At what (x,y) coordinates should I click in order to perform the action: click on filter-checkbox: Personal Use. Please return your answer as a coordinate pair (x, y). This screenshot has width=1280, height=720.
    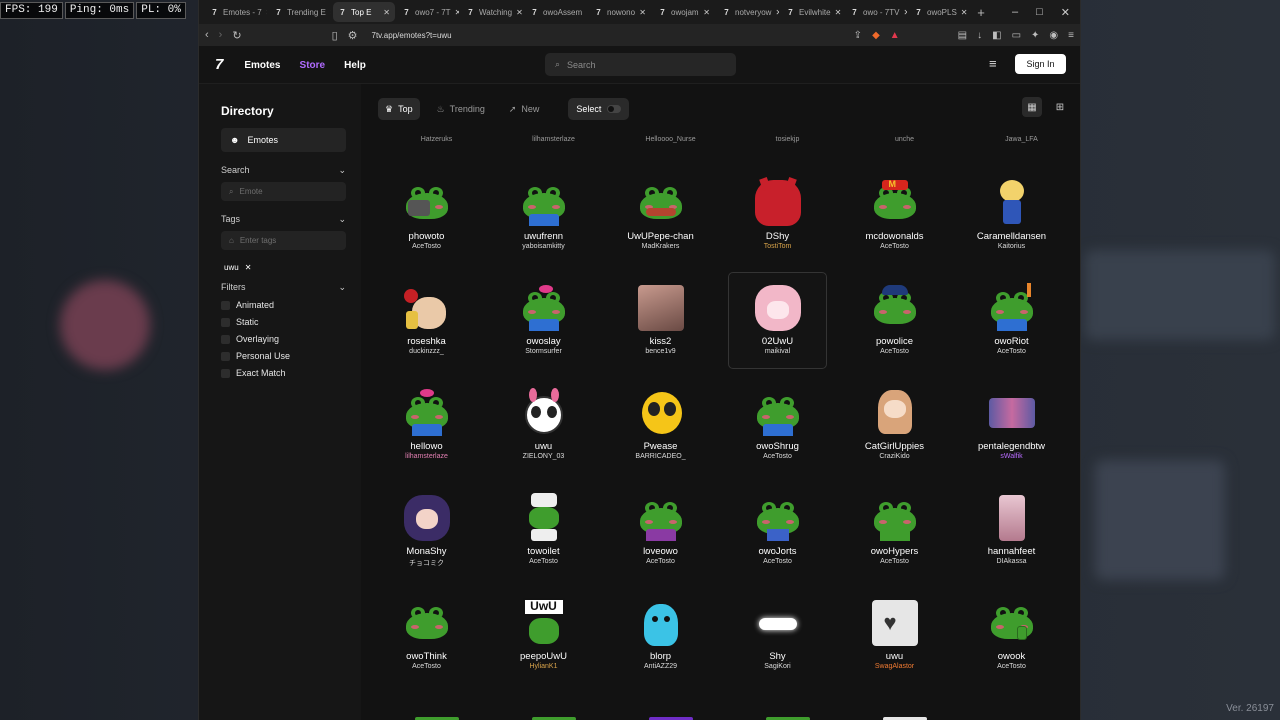
    Looking at the image, I should click on (291, 356).